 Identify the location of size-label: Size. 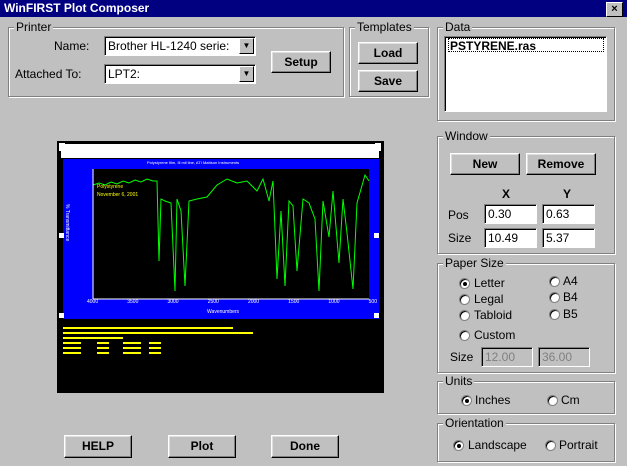
(460, 238).